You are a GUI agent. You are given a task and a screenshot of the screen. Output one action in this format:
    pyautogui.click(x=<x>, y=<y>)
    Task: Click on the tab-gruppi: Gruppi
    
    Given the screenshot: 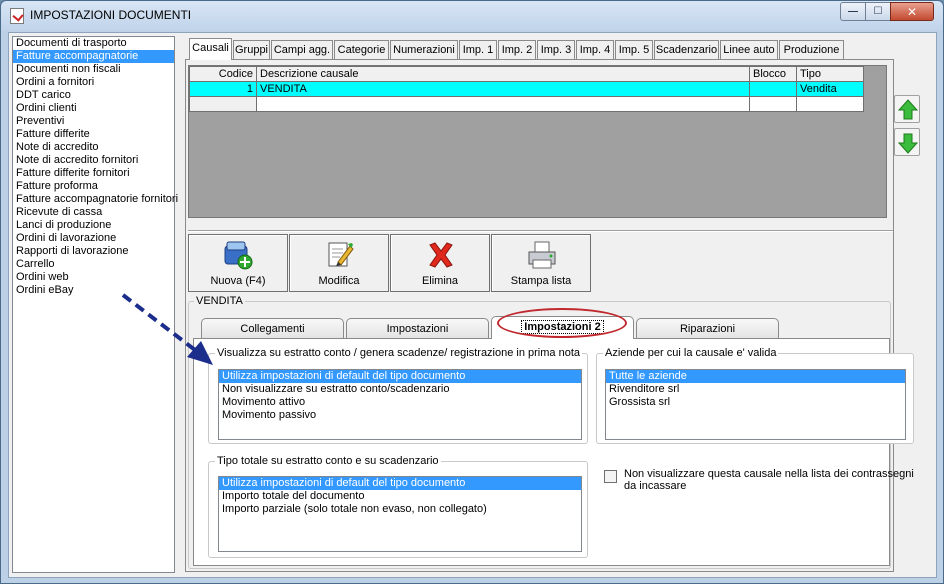 What is the action you would take?
    pyautogui.click(x=251, y=49)
    